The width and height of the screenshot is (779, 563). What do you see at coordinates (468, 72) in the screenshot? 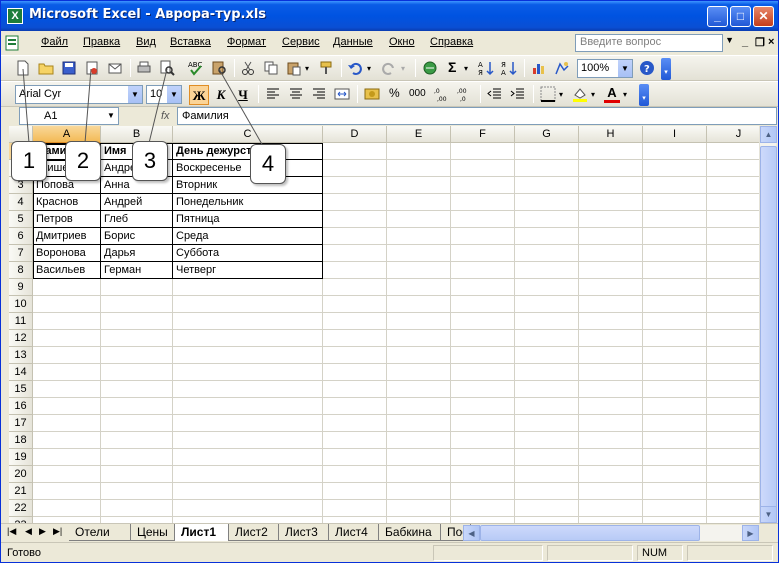
I see `autosum-dropdown-icon: ▾` at bounding box center [468, 72].